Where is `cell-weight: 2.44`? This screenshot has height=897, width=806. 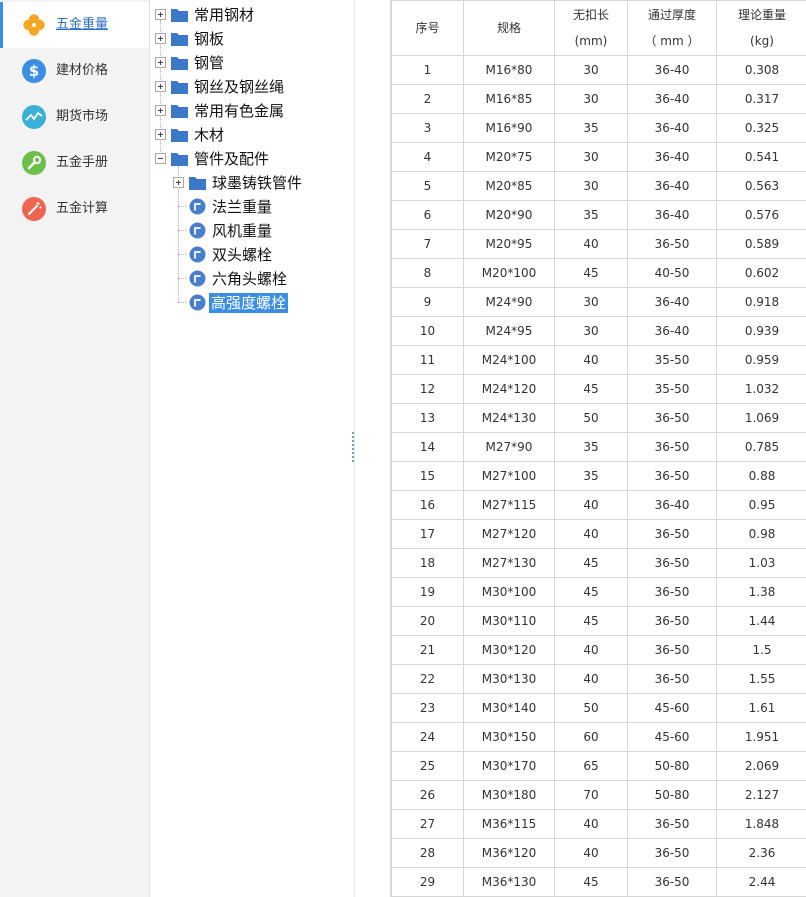 cell-weight: 2.44 is located at coordinates (761, 882).